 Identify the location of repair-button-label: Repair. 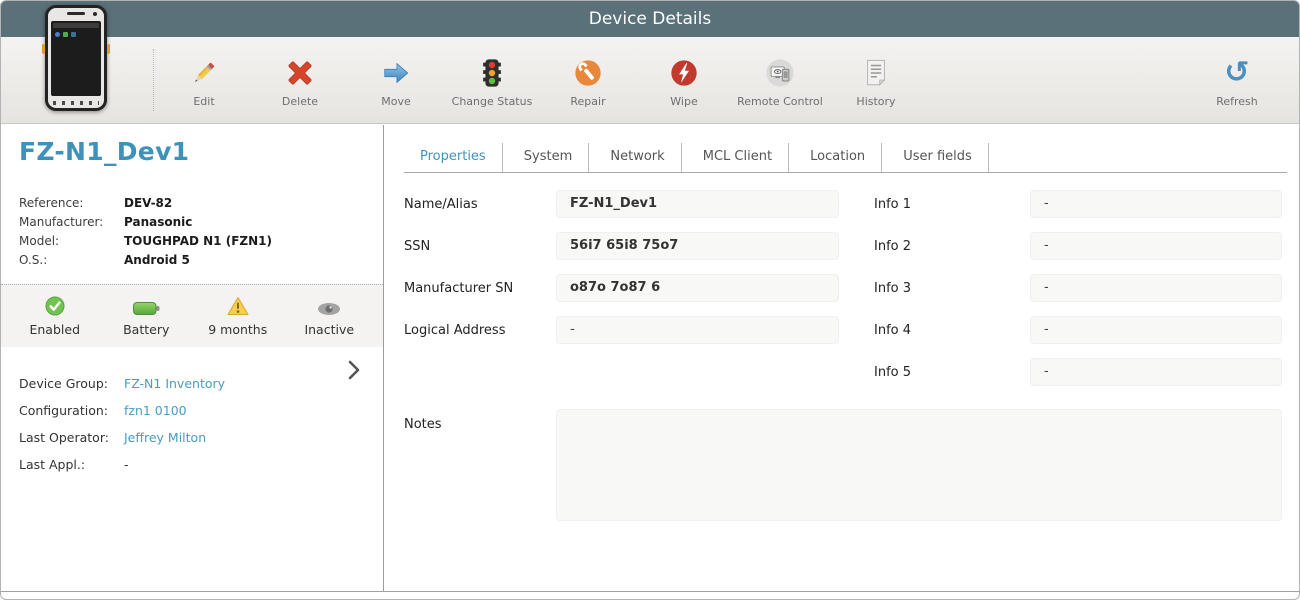
(588, 101).